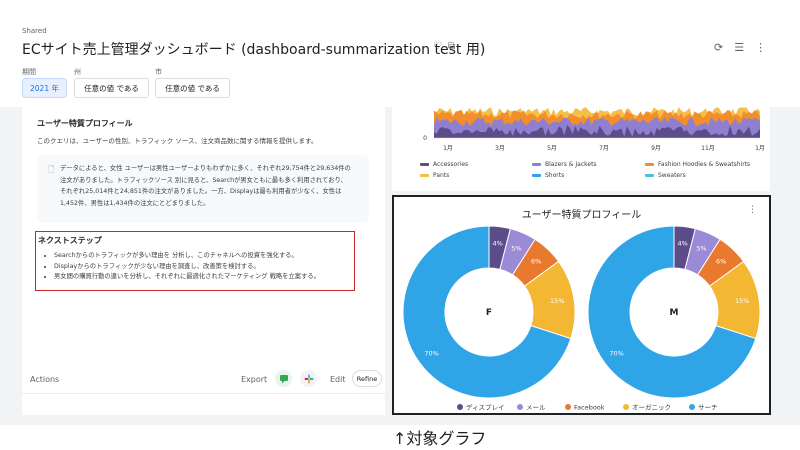 The width and height of the screenshot is (800, 450). Describe the element at coordinates (425, 138) in the screenshot. I see `y-tick-label: 0` at that location.